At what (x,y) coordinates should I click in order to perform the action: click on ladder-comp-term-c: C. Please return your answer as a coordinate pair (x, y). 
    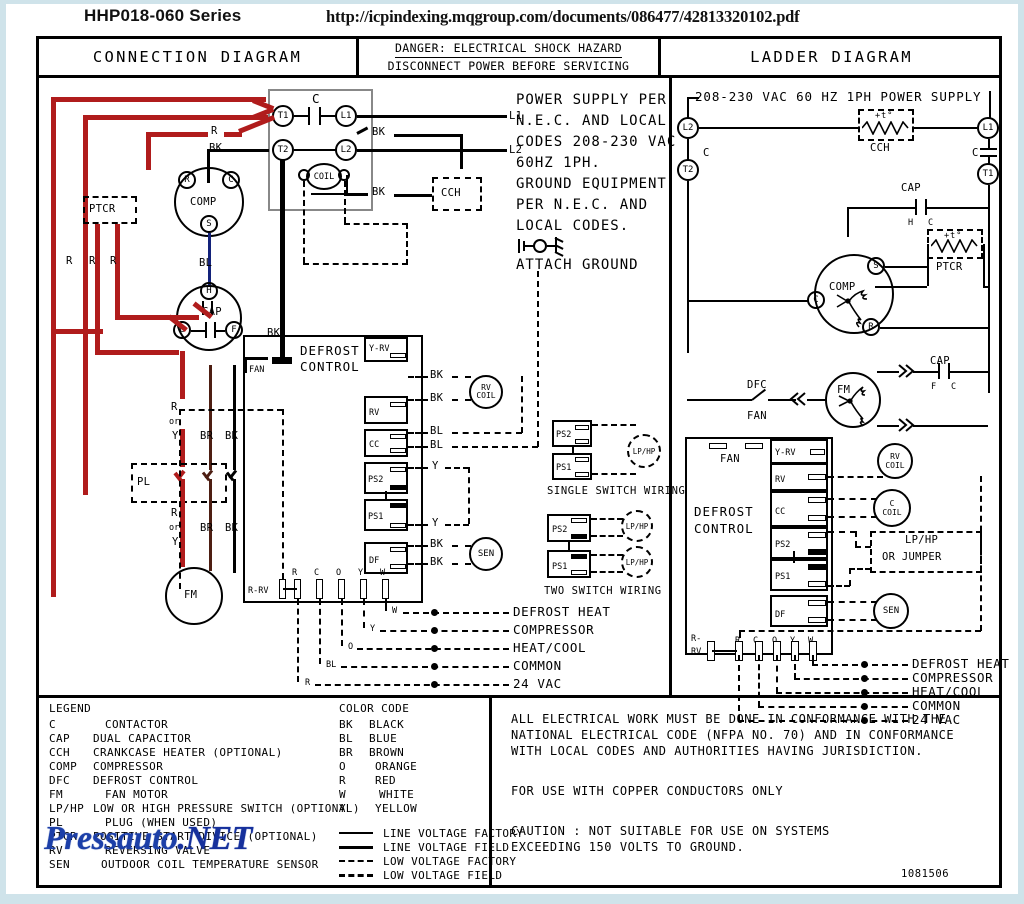
    Looking at the image, I should click on (816, 300).